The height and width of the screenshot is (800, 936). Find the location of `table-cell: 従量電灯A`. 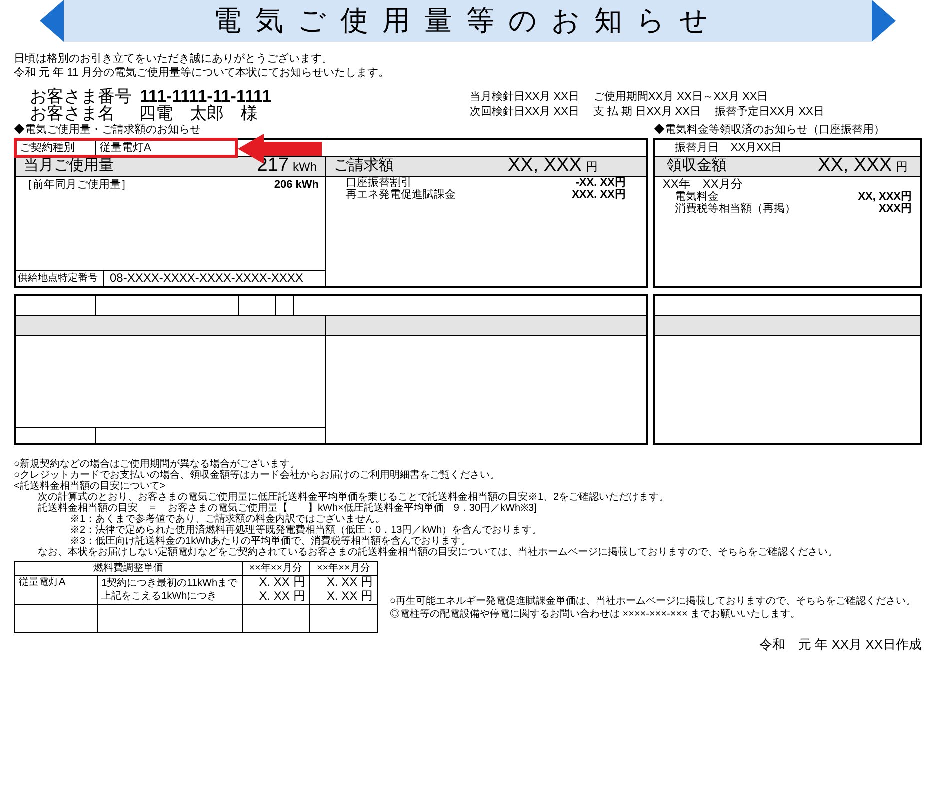

table-cell: 従量電灯A is located at coordinates (42, 582).